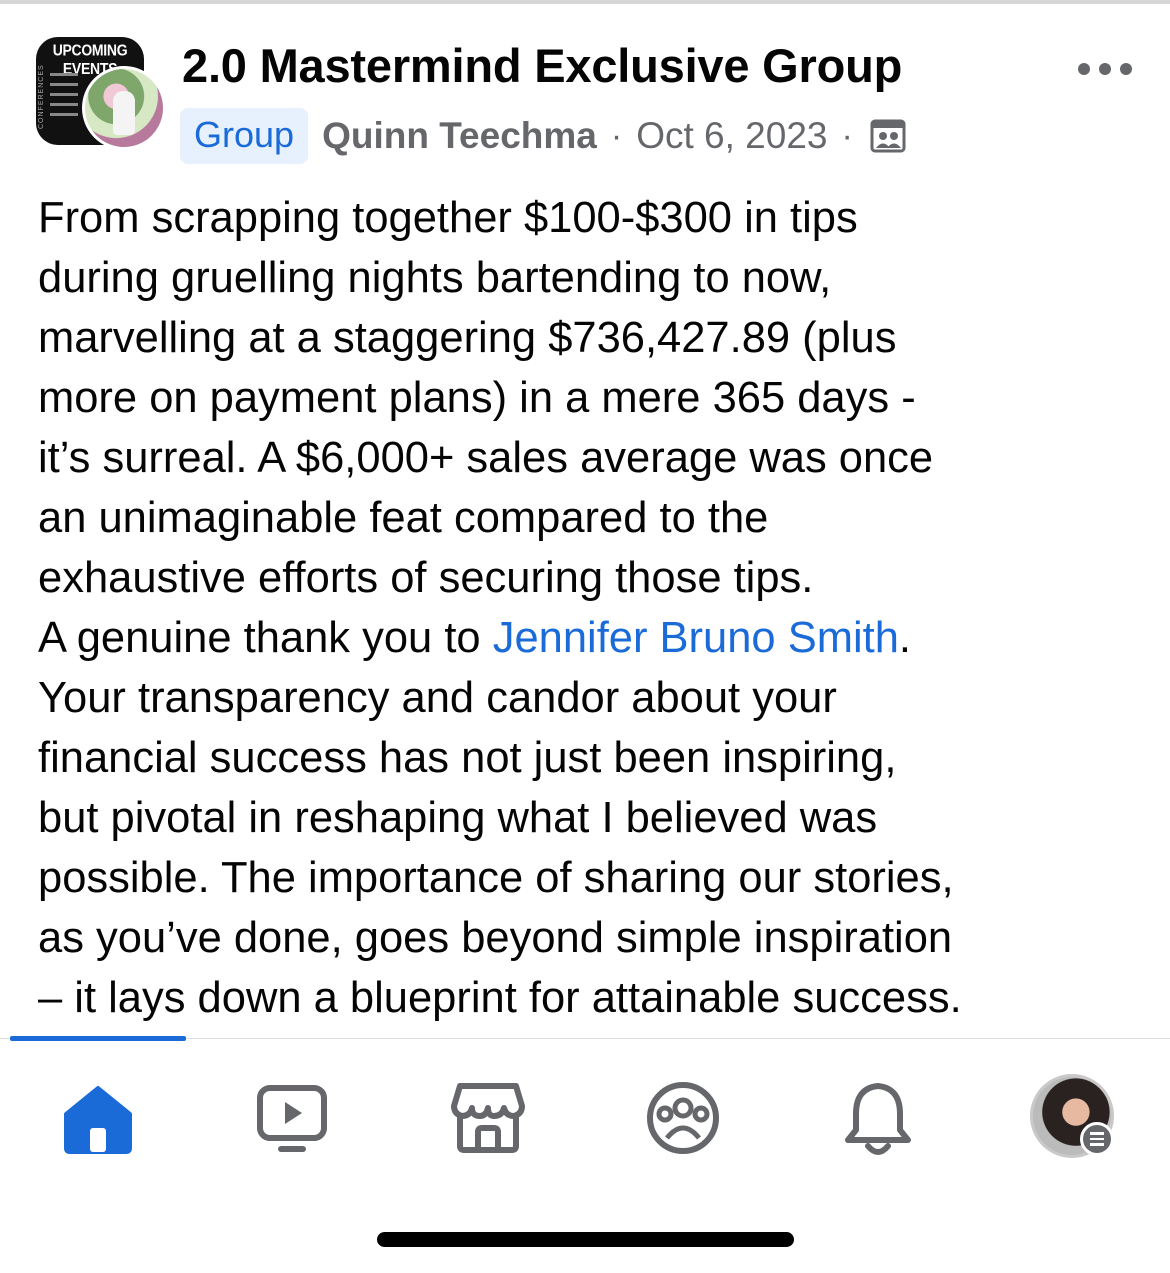  What do you see at coordinates (1084, 69) in the screenshot?
I see `more-horizontal-icon` at bounding box center [1084, 69].